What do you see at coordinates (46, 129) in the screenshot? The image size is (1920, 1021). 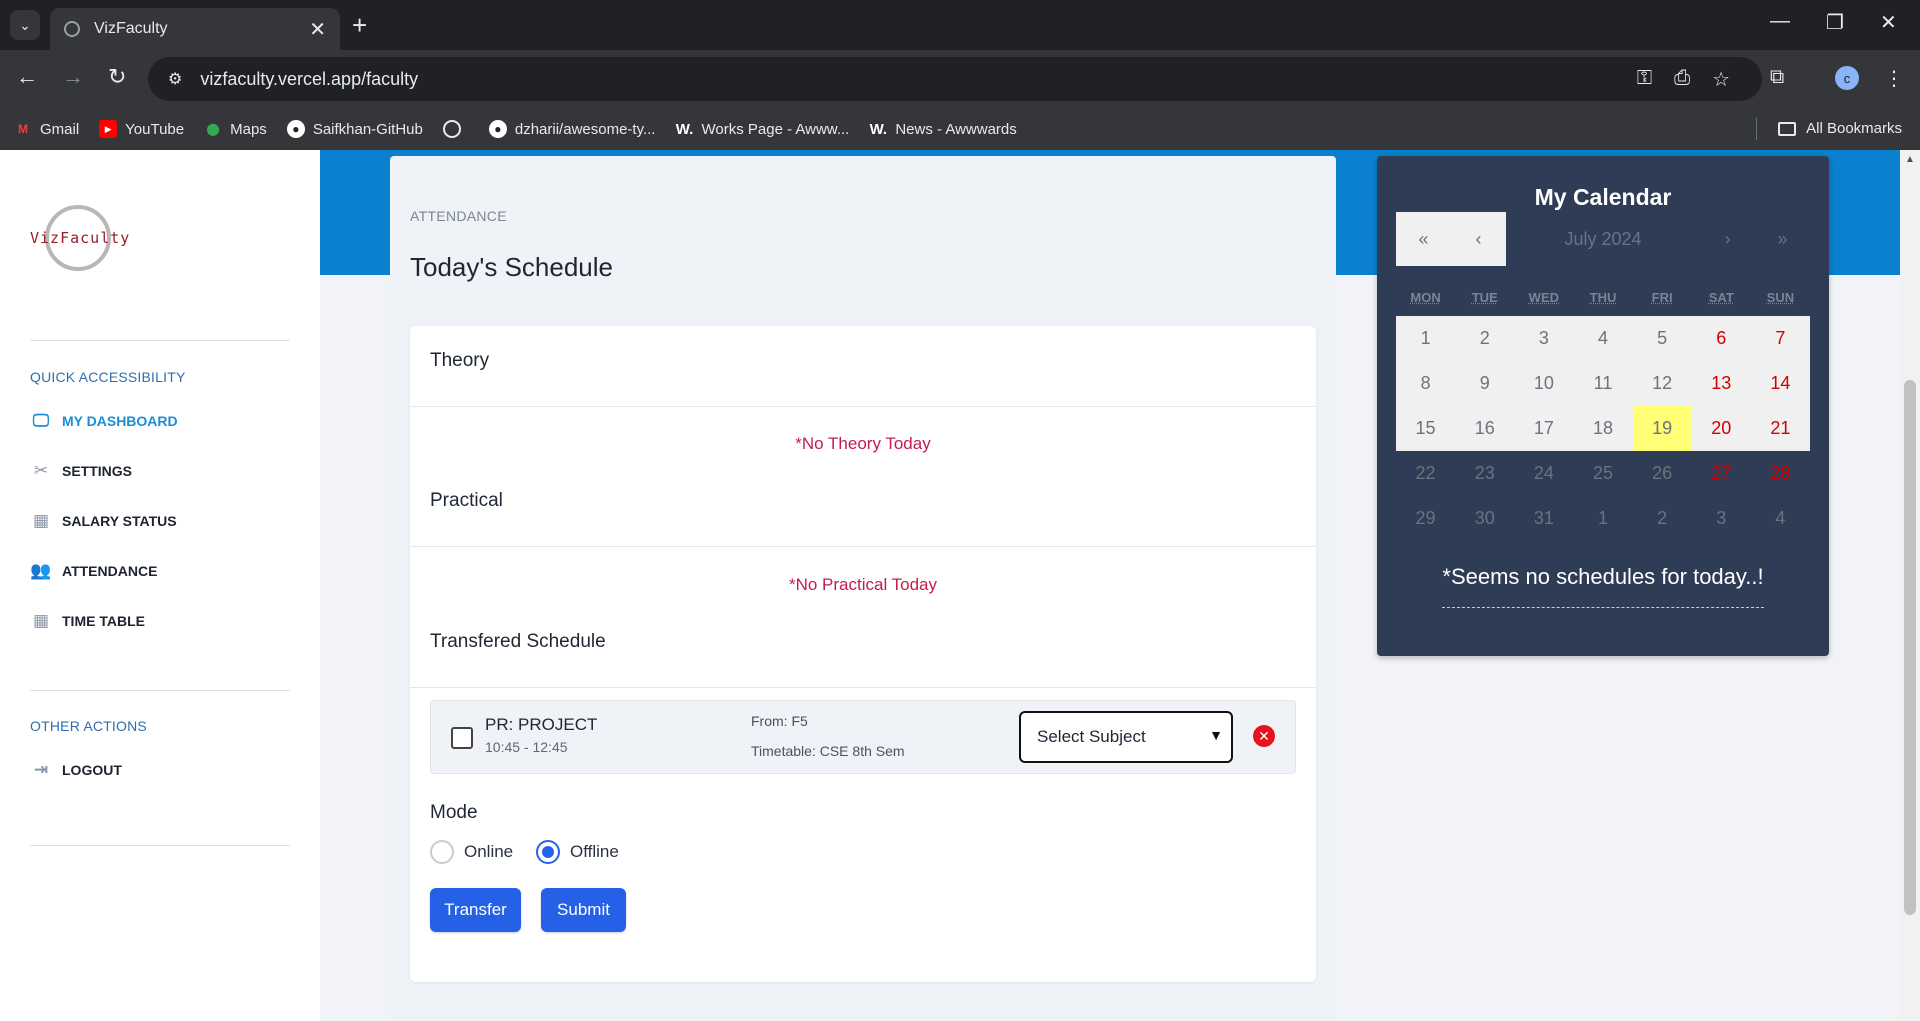 I see `bookmark-gmail: M Gmail` at bounding box center [46, 129].